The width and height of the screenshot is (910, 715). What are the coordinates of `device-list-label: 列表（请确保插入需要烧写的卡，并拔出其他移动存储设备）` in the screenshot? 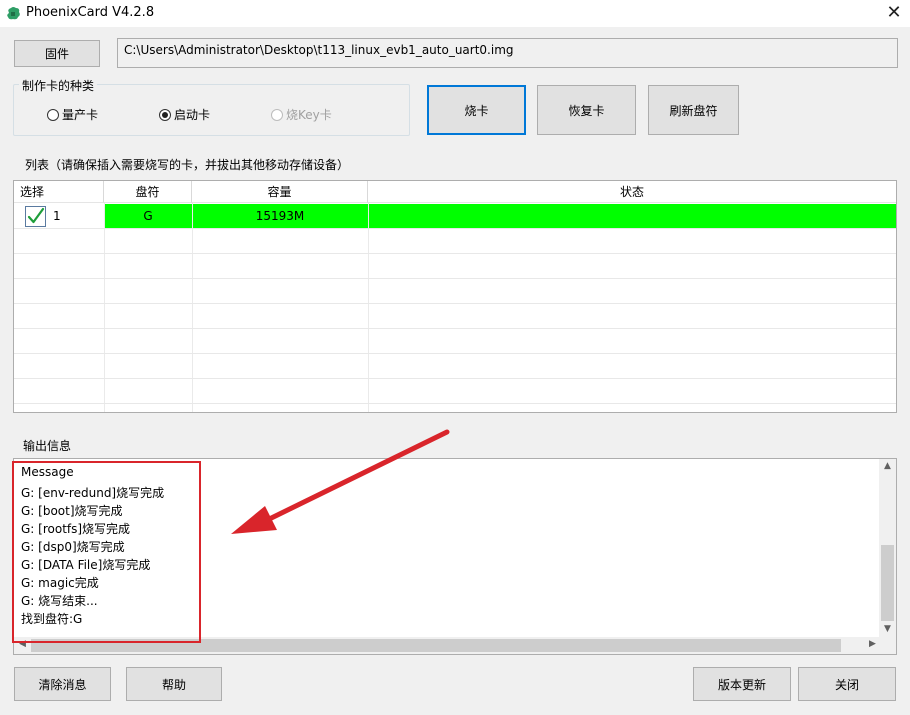 It's located at (187, 164).